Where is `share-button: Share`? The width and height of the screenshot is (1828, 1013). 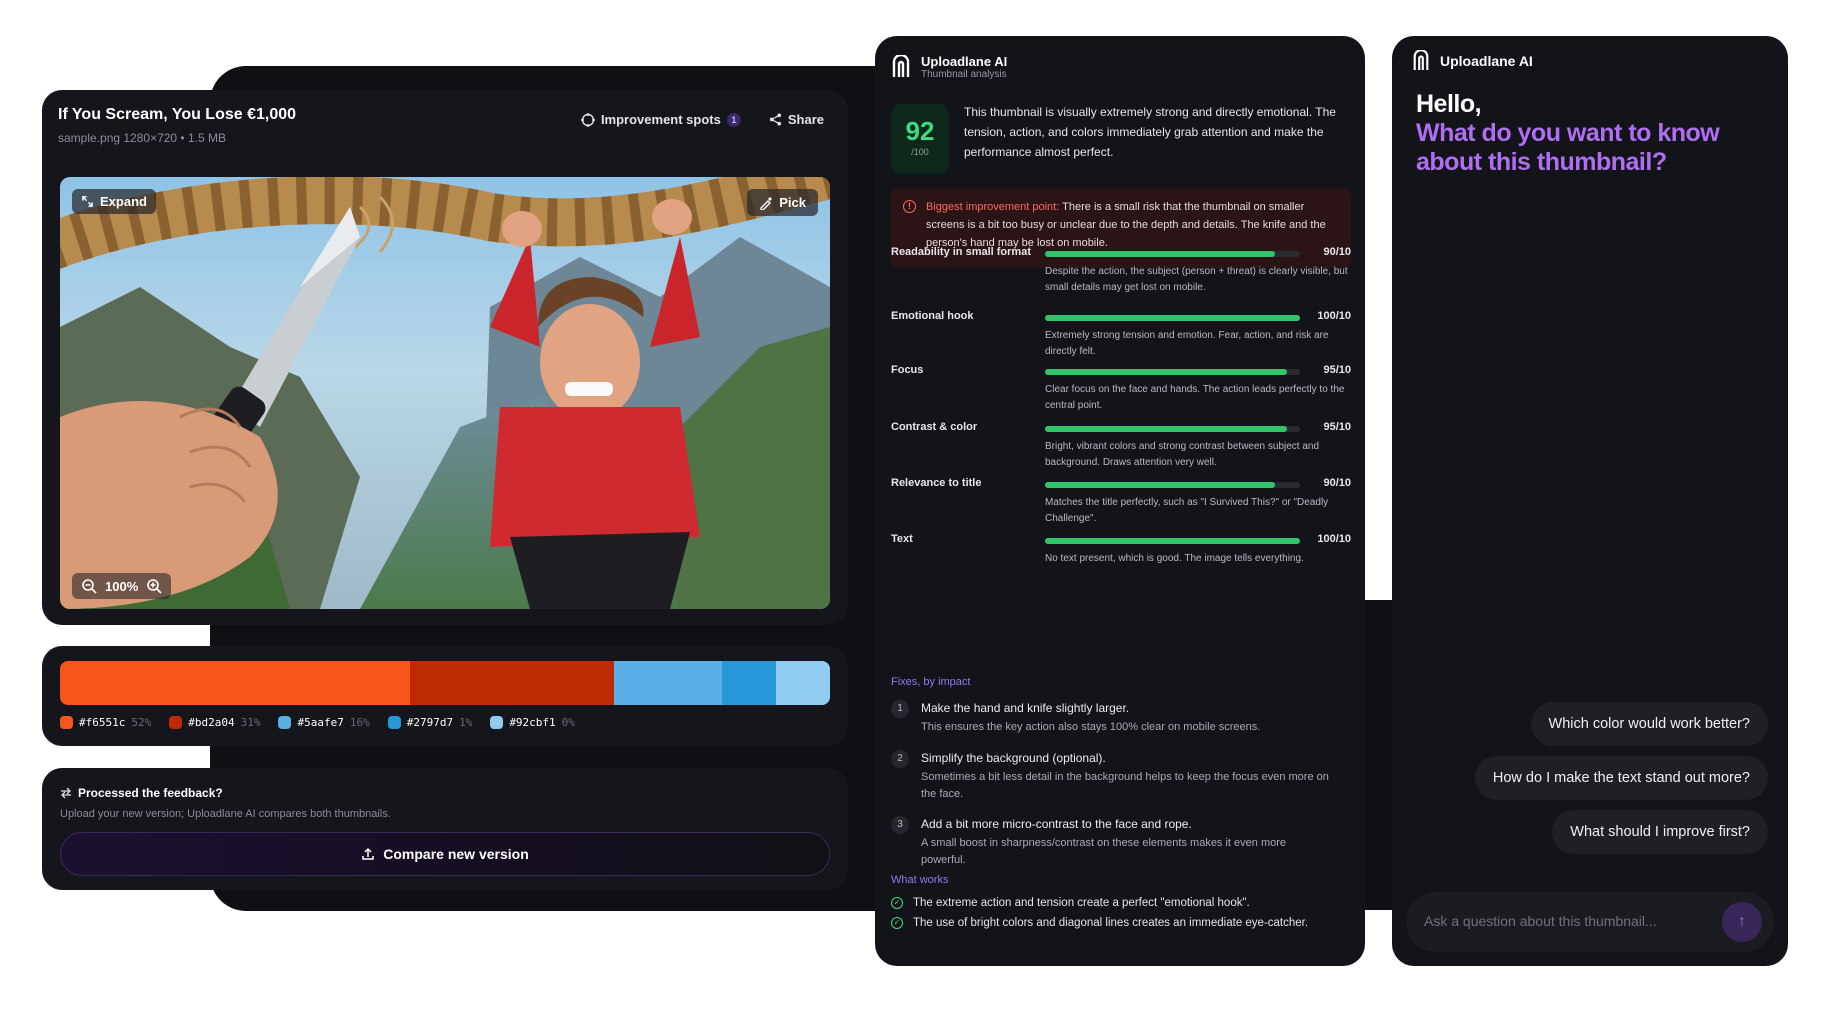
share-button: Share is located at coordinates (796, 119).